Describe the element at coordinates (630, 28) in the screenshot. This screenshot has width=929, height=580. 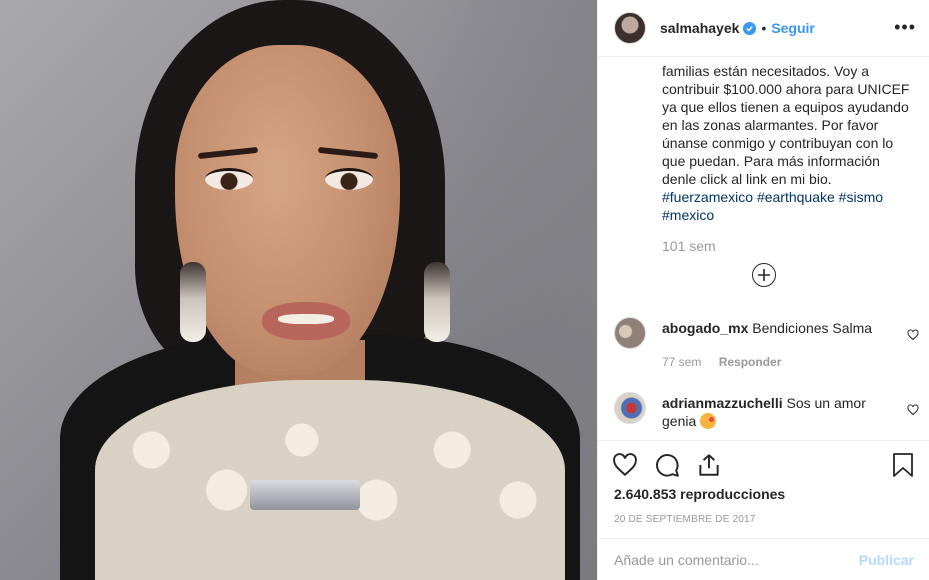
I see `author-avatar` at that location.